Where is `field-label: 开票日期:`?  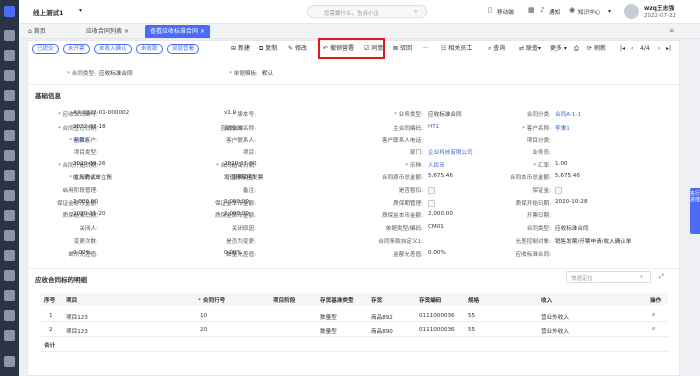 field-label: 开票日期: is located at coordinates (538, 216).